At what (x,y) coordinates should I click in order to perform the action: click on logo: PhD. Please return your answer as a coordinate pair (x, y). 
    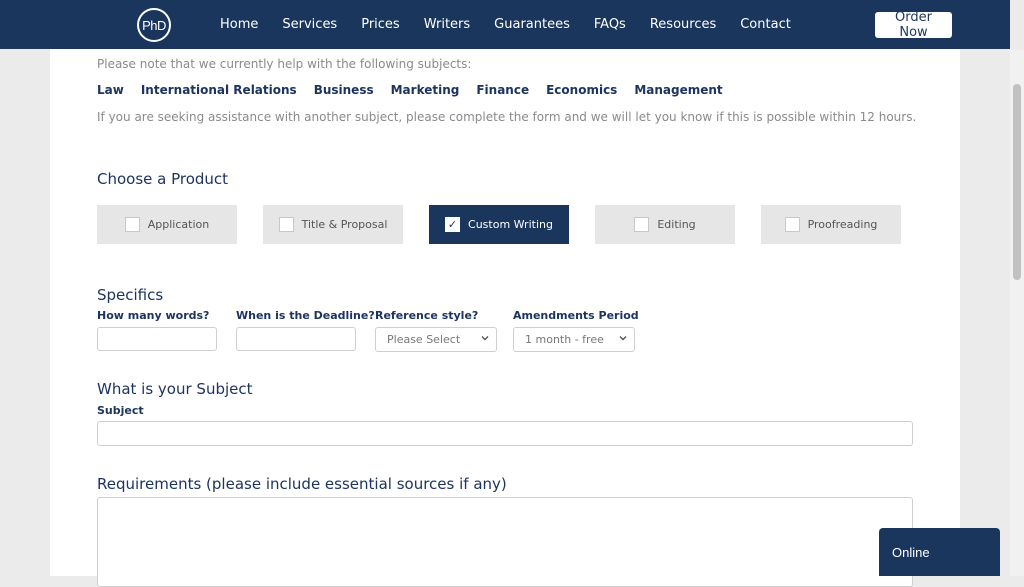
    Looking at the image, I should click on (154, 25).